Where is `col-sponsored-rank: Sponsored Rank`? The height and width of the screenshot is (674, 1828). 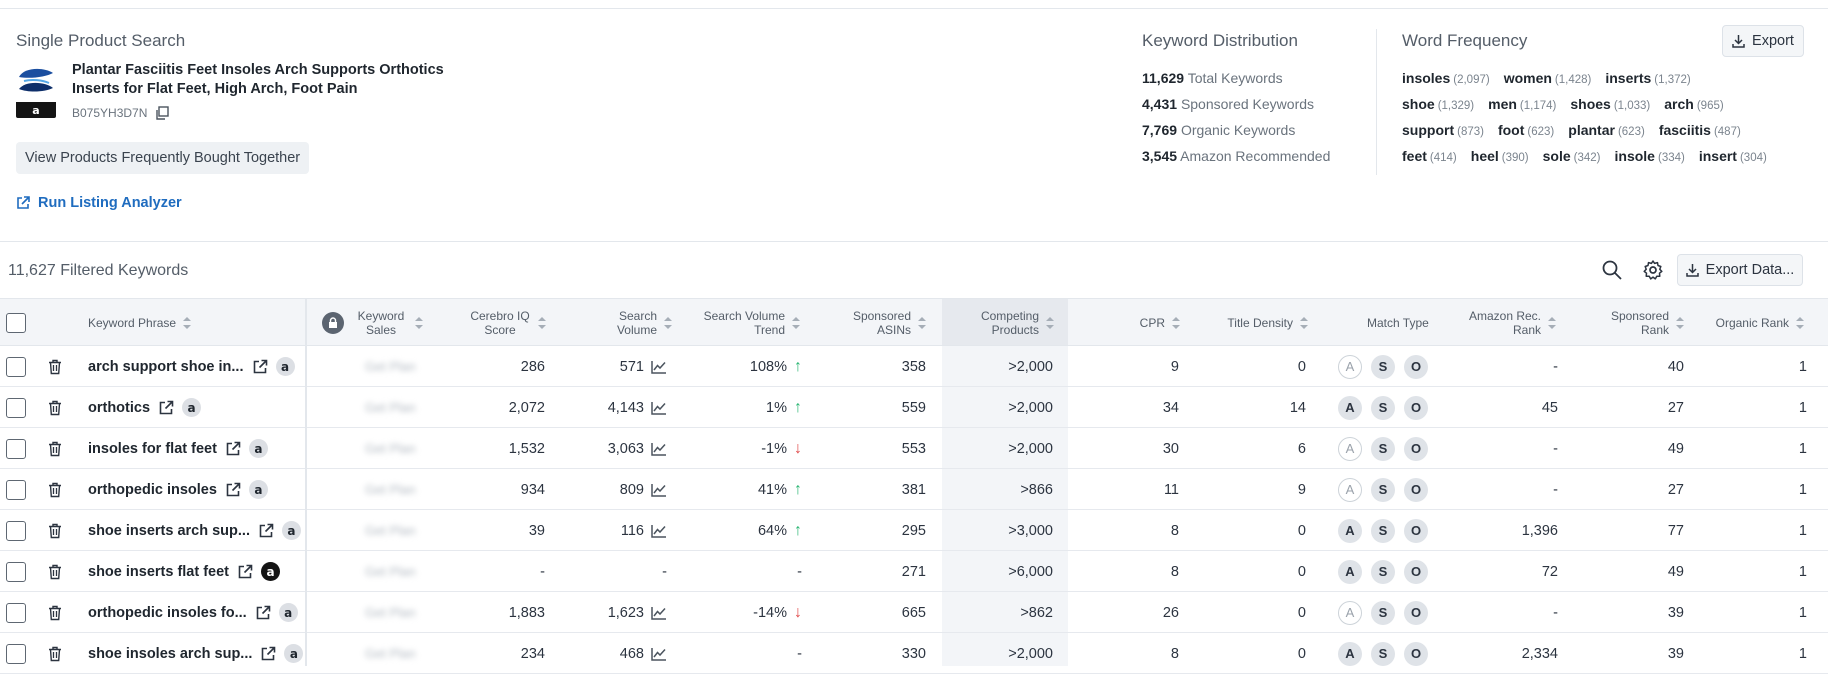
col-sponsored-rank: Sponsored Rank is located at coordinates (1632, 323).